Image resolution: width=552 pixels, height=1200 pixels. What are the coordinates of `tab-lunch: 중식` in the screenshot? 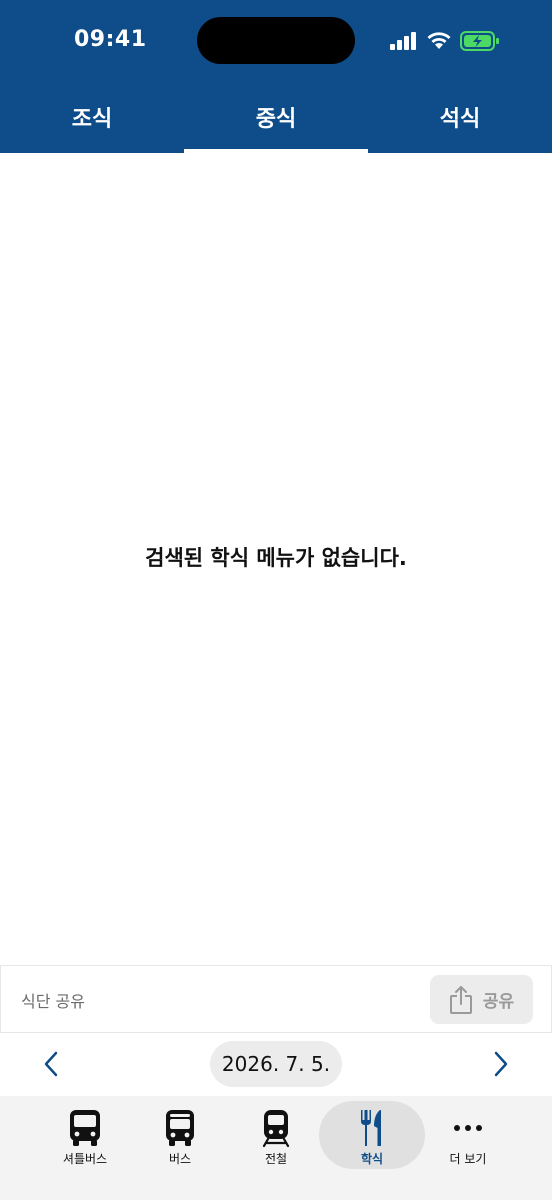 It's located at (276, 116).